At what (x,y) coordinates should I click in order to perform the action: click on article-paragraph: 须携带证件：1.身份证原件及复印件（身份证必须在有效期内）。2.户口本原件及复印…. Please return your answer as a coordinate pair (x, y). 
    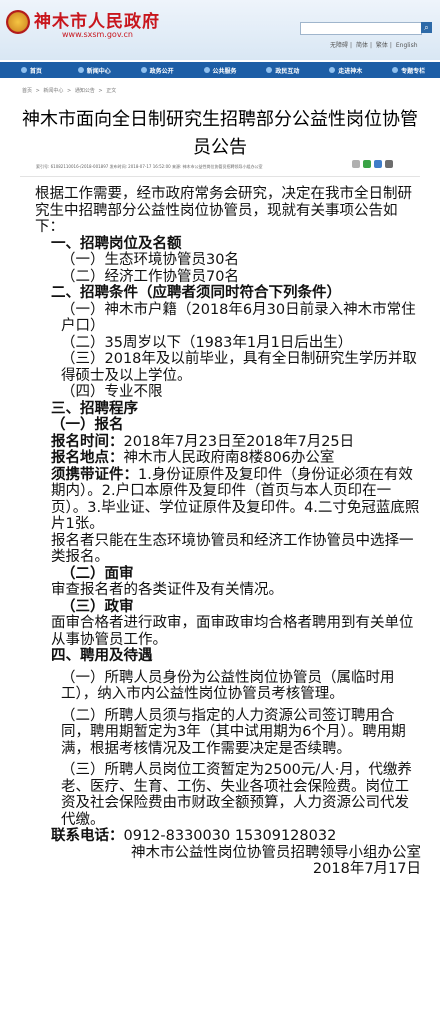
    Looking at the image, I should click on (228, 500).